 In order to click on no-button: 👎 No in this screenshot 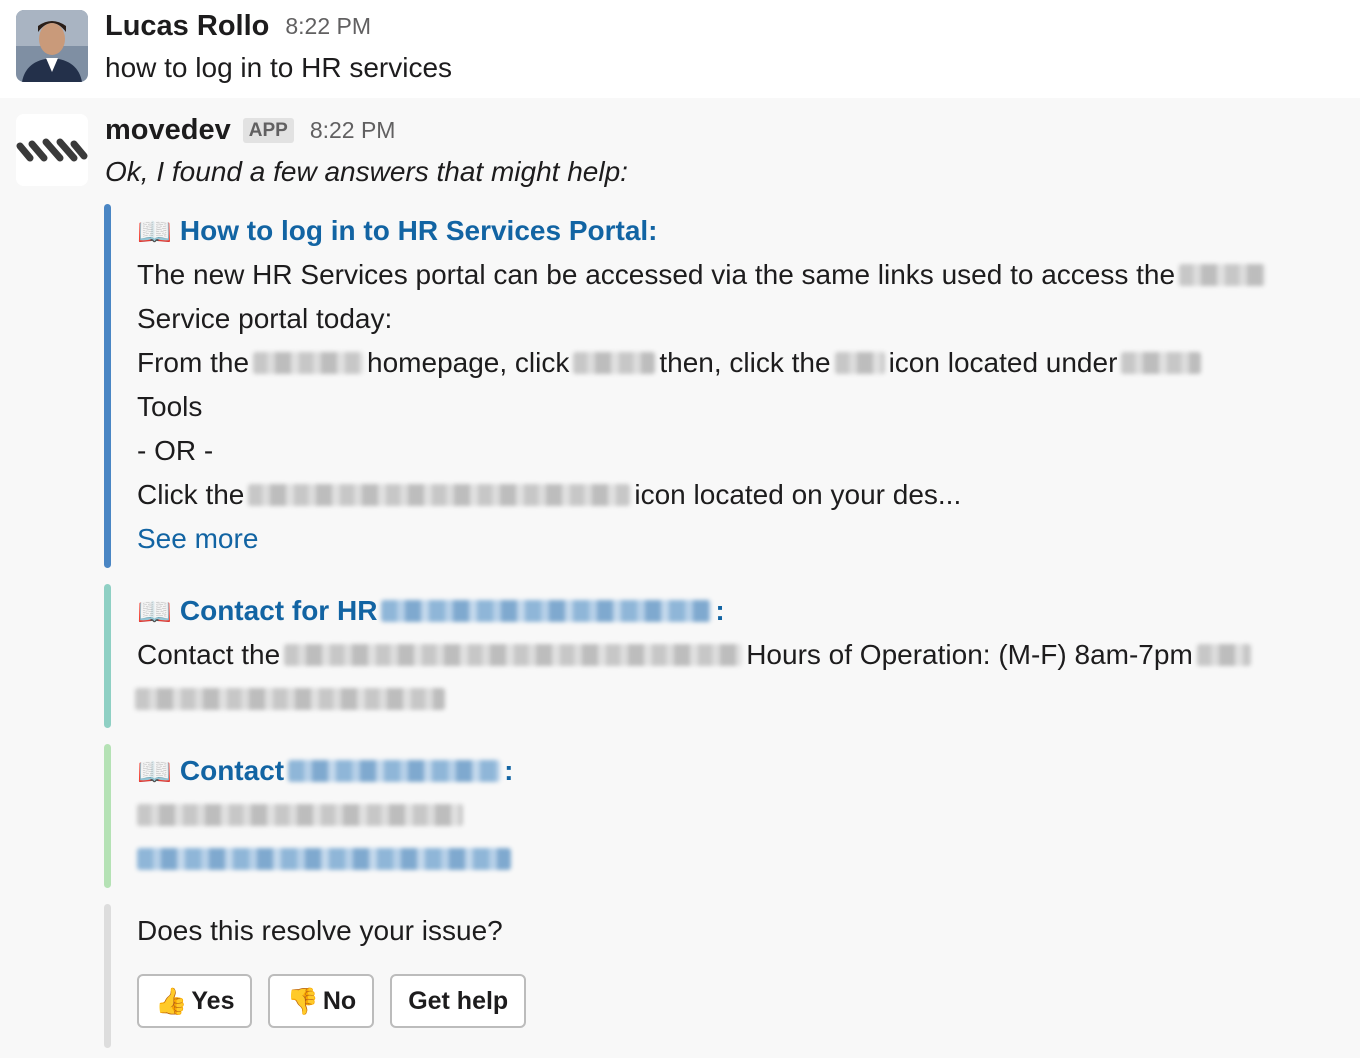, I will do `click(321, 1001)`.